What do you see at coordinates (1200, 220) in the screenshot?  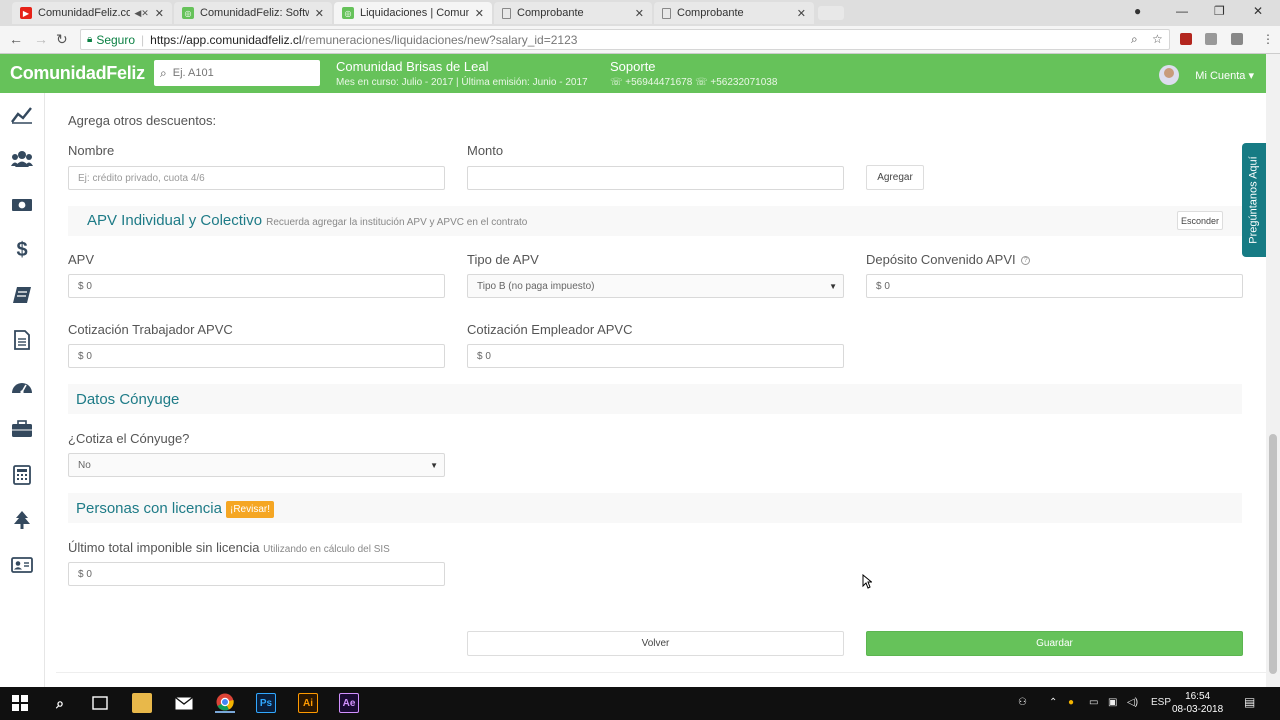 I see `hide-apv-button: Esconder` at bounding box center [1200, 220].